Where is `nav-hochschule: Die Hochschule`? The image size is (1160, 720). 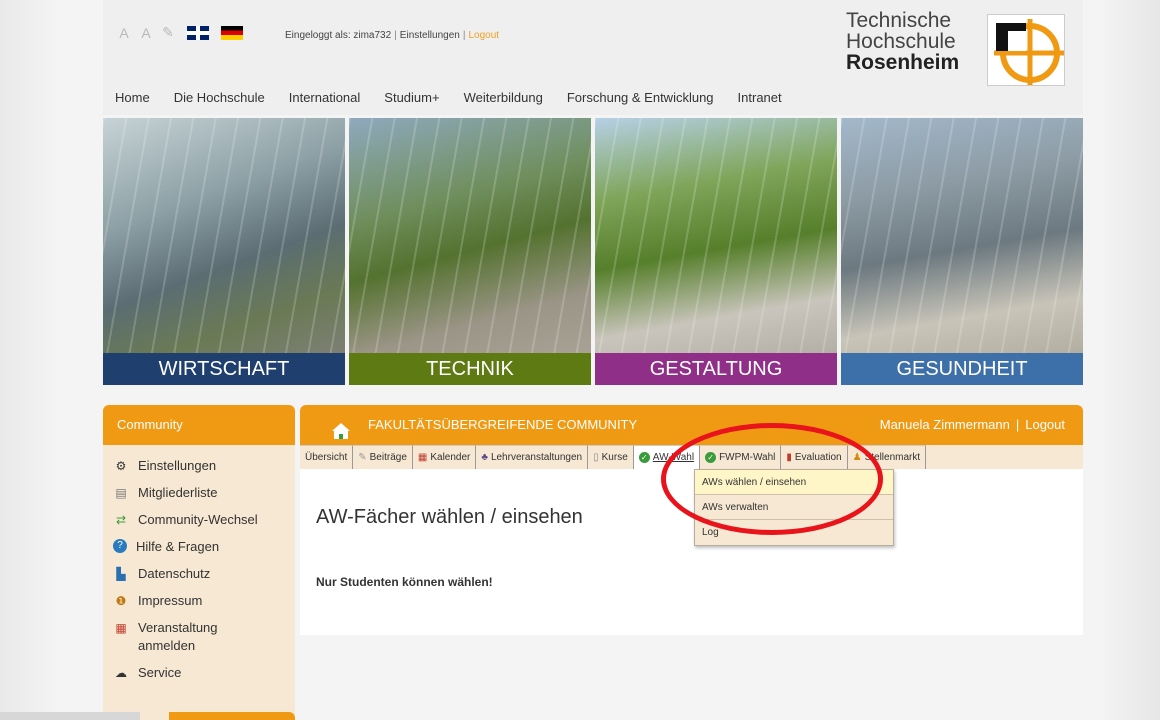 nav-hochschule: Die Hochschule is located at coordinates (219, 97).